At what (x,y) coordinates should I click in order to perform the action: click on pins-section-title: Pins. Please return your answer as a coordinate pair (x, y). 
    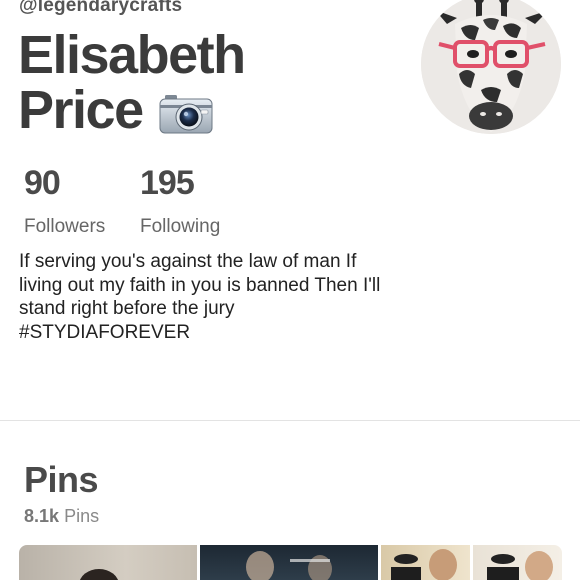
    Looking at the image, I should click on (61, 480).